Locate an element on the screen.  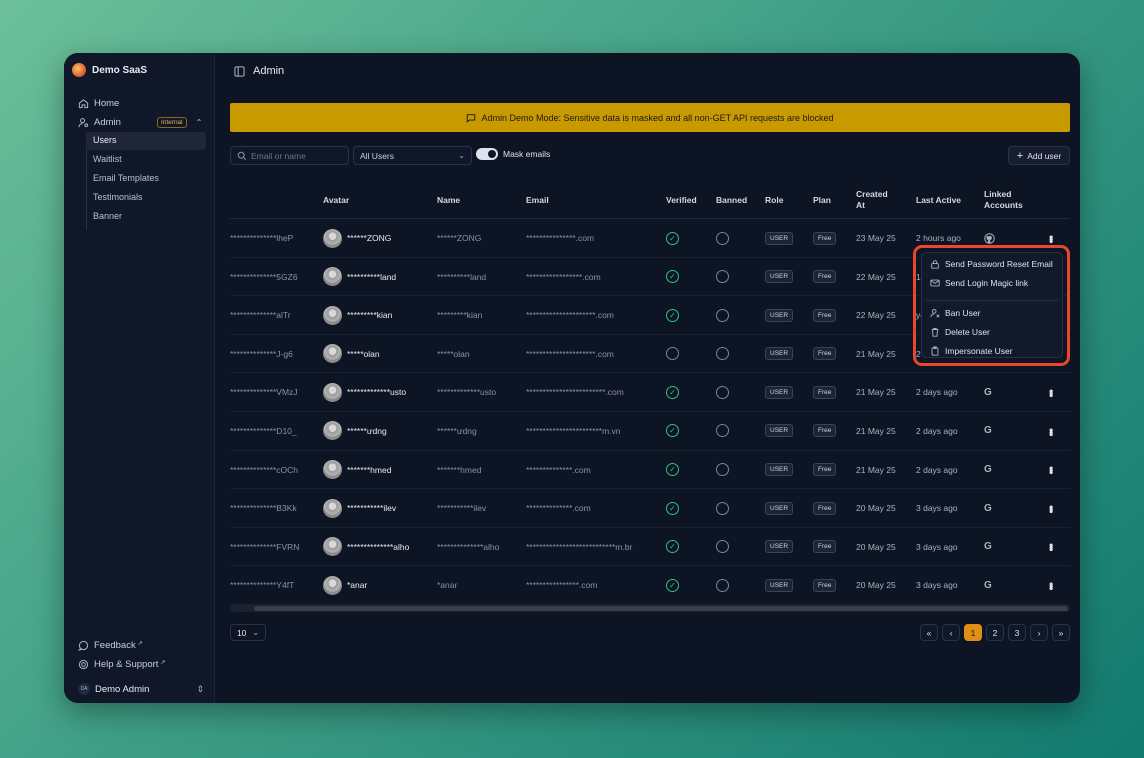
horizontal-scrollbar is located at coordinates (650, 608).